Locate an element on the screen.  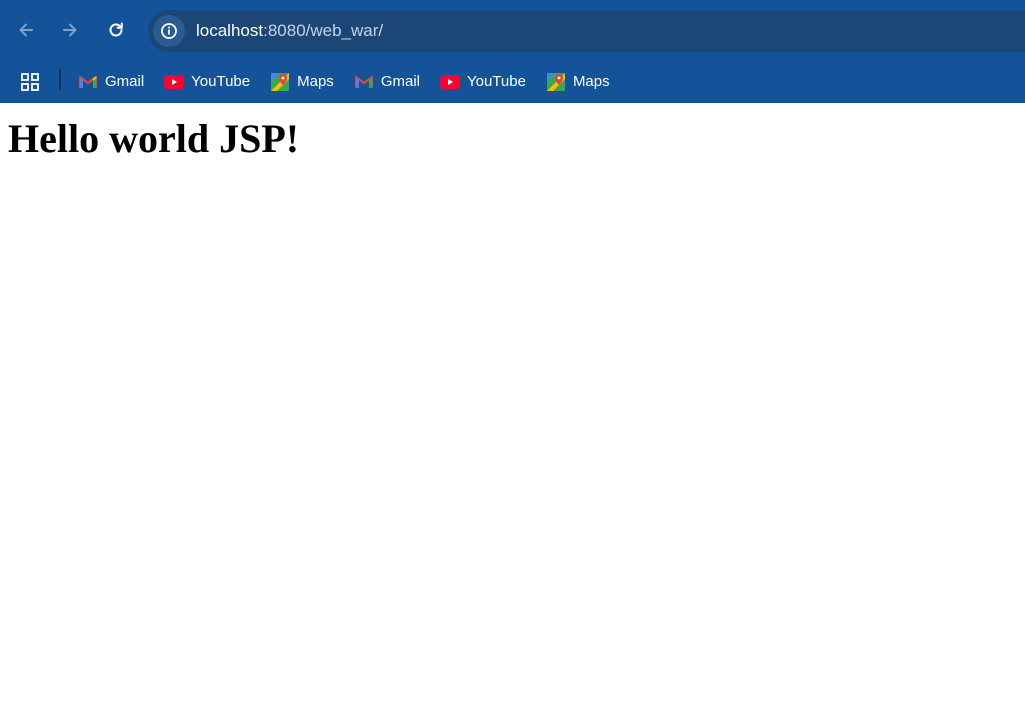
bookmarks-bar: Gmail YouTube Maps Gmail YouTube Maps is located at coordinates (512, 81).